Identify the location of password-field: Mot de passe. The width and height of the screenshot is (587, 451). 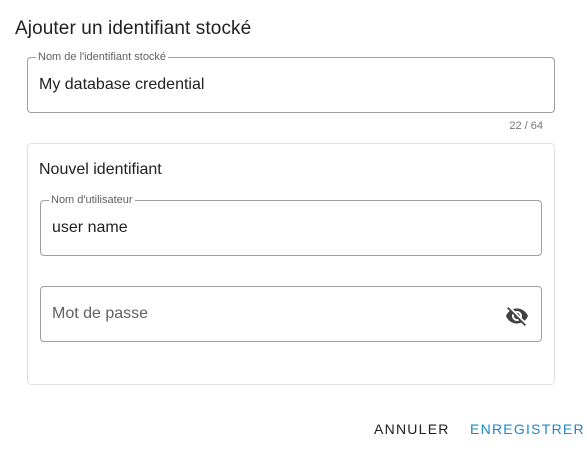
(291, 314).